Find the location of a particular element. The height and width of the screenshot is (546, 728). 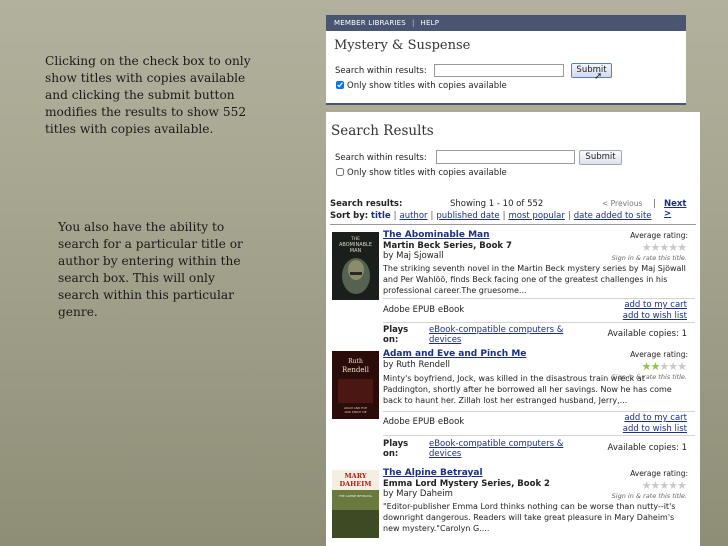

sort-label: Sort by: is located at coordinates (349, 216).